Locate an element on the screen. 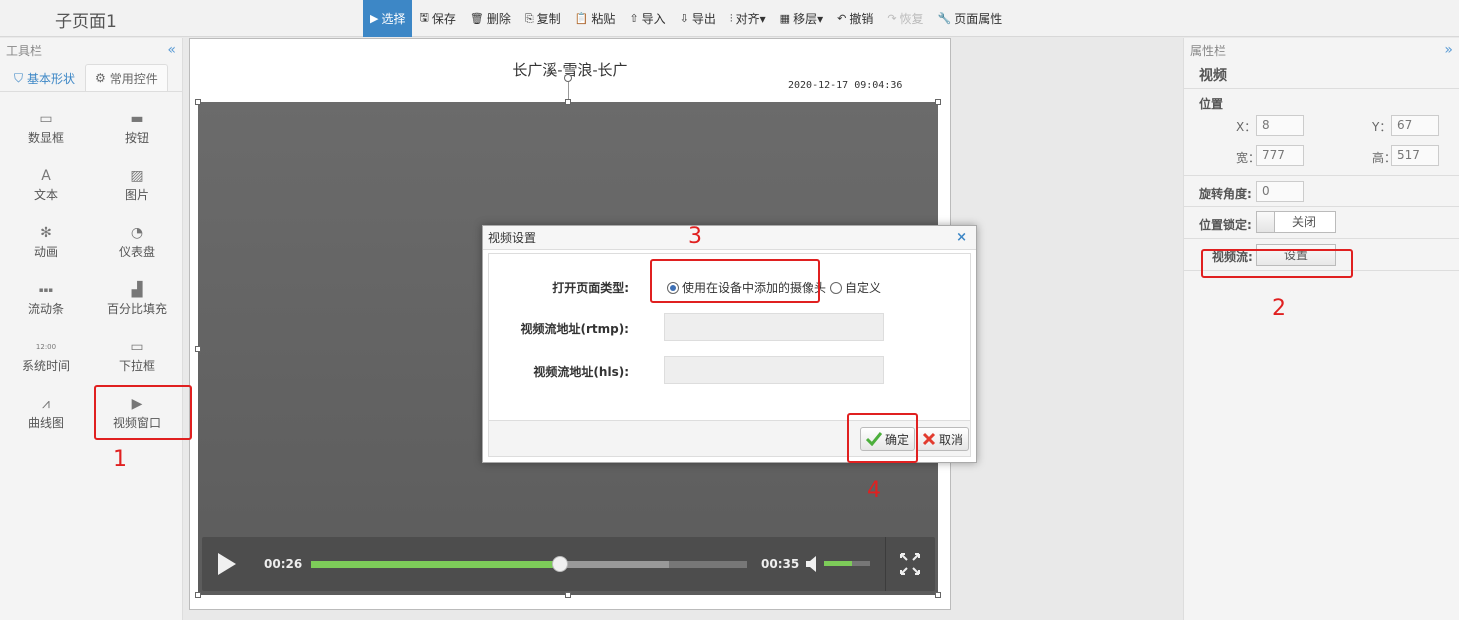 The height and width of the screenshot is (620, 1459). upload-icon: ⇧ is located at coordinates (634, 18).